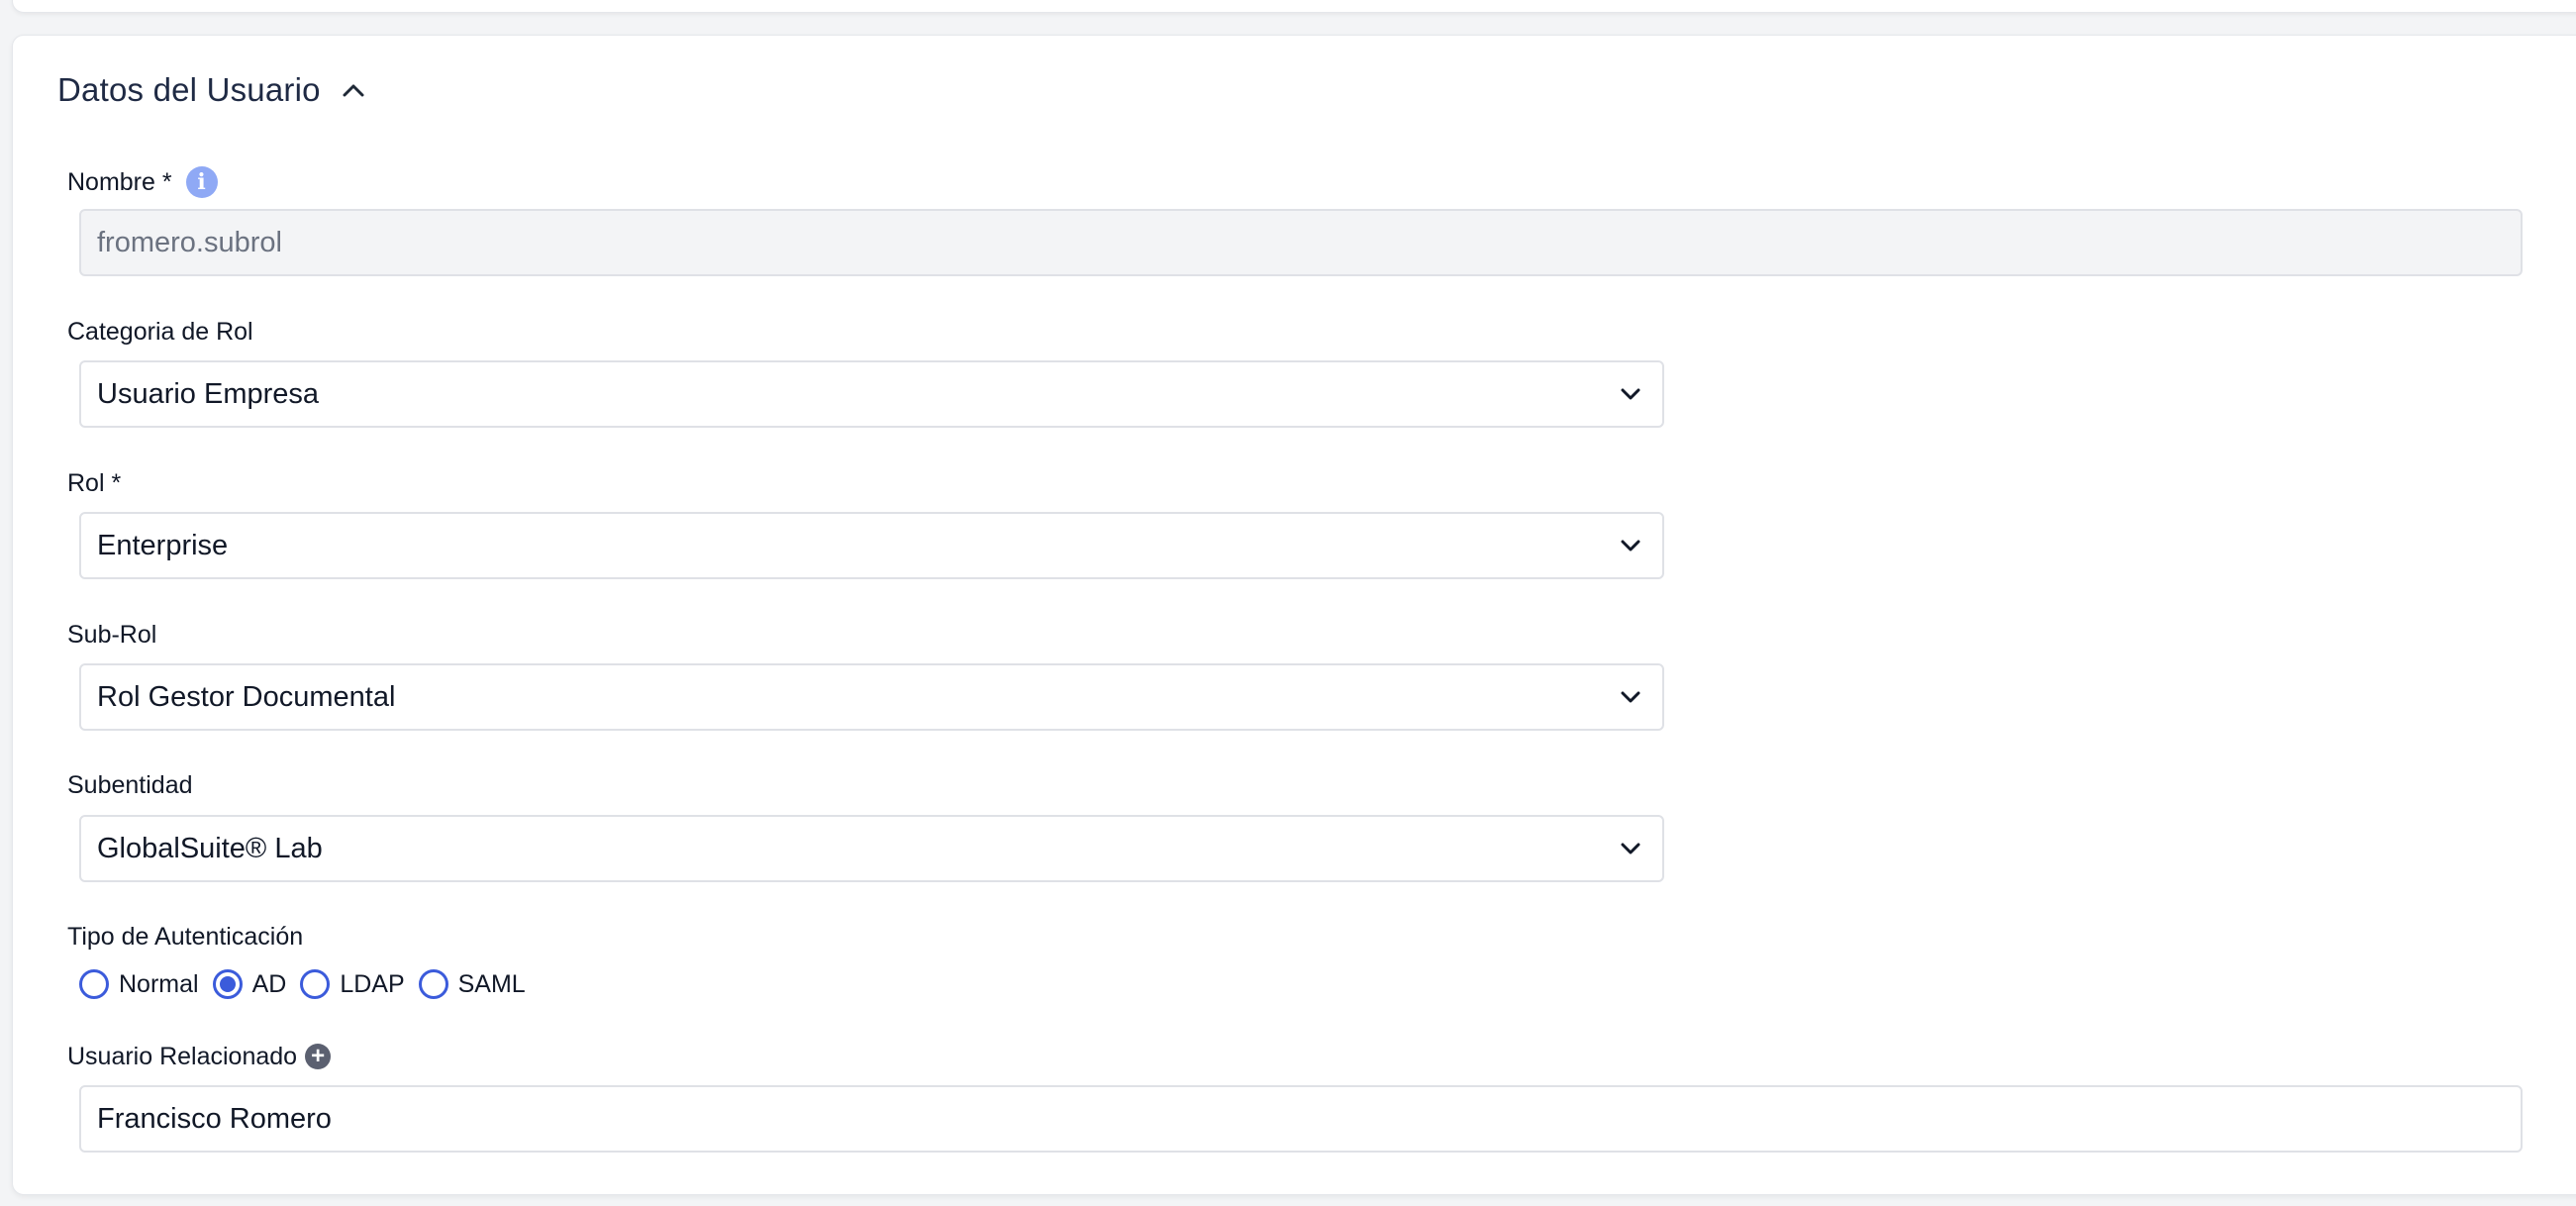 The image size is (2576, 1206). Describe the element at coordinates (433, 984) in the screenshot. I see `radio-circle-saml` at that location.